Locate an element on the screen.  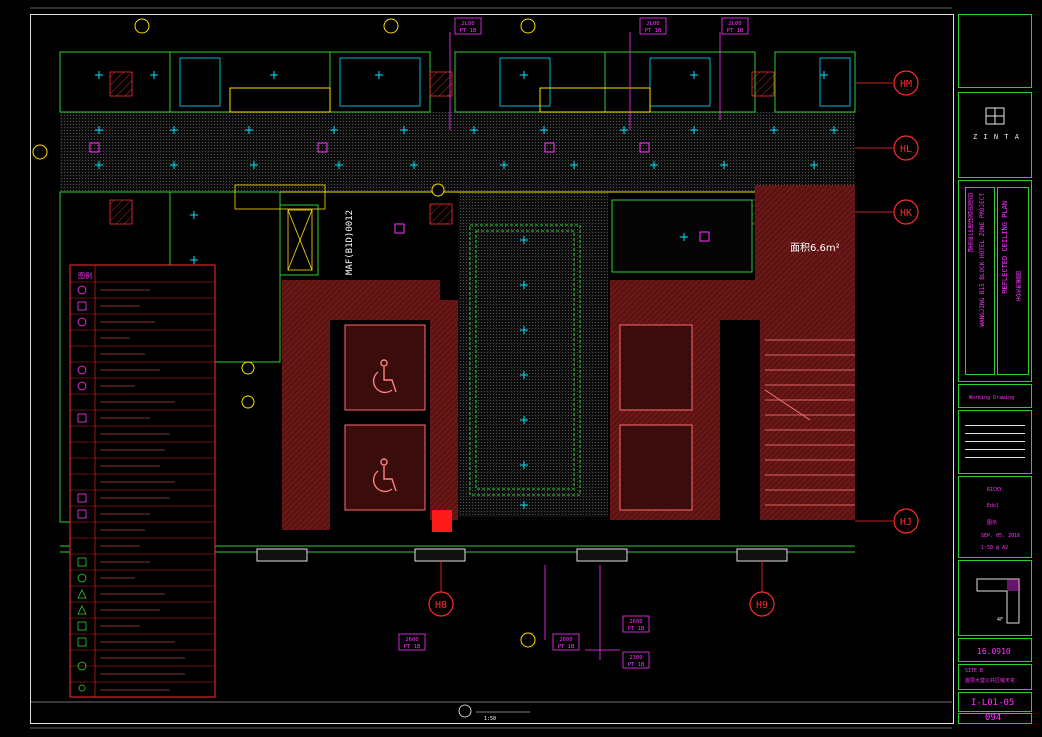
lobby-ceiling is located at coordinates (533, 354).